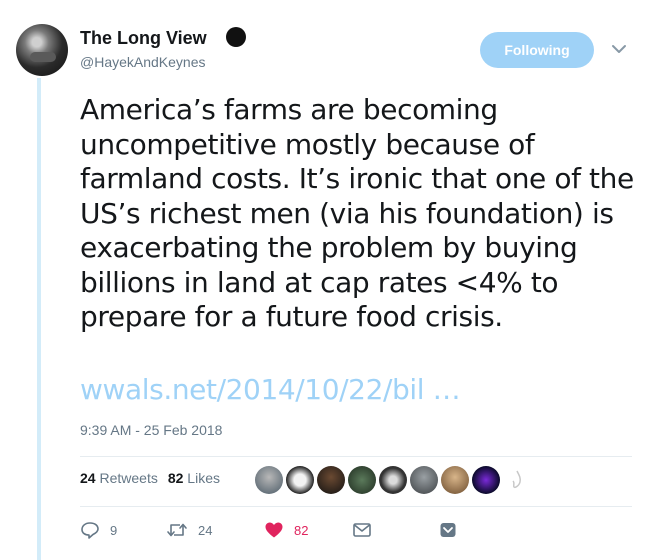 Image resolution: width=668 pixels, height=560 pixels. Describe the element at coordinates (619, 49) in the screenshot. I see `chevron-down-icon` at that location.